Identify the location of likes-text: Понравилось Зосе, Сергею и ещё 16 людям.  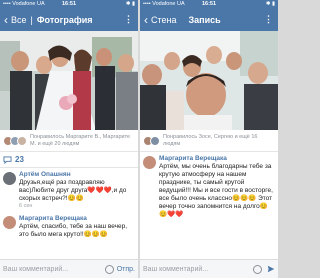
(210, 140).